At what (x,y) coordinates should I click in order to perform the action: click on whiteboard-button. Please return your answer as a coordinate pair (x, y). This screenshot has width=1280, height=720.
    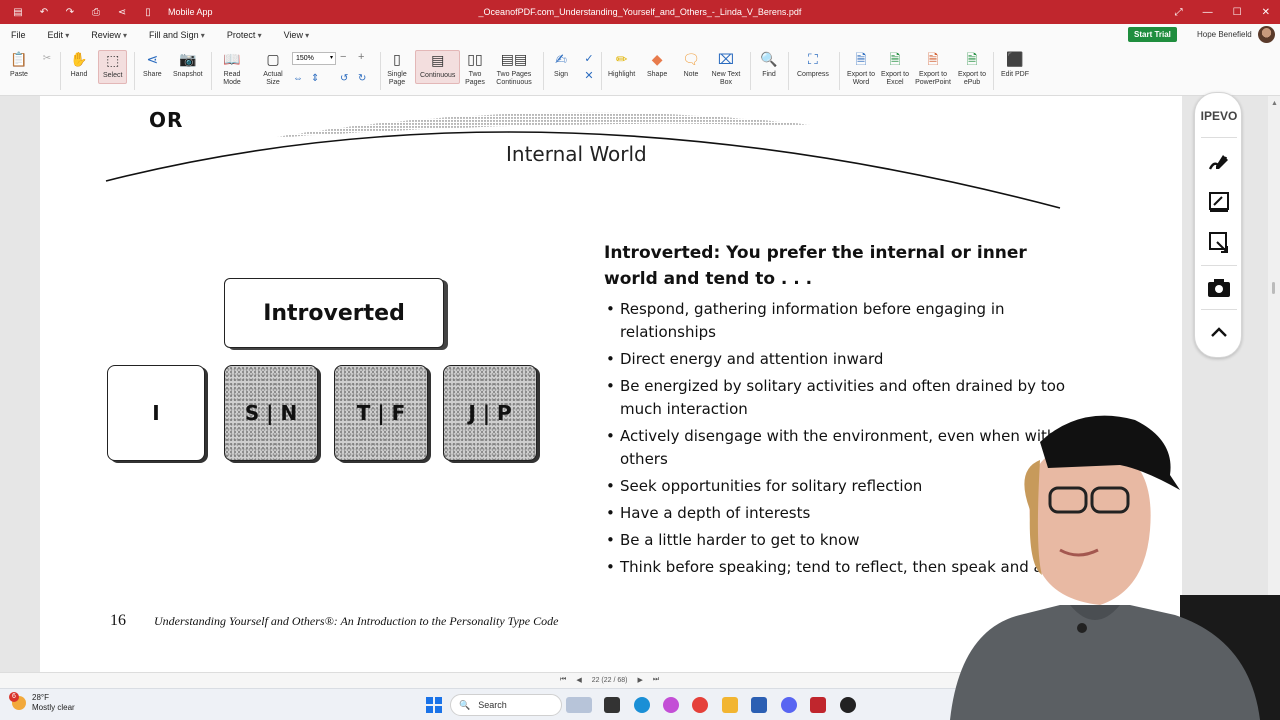
    Looking at the image, I should click on (1219, 202).